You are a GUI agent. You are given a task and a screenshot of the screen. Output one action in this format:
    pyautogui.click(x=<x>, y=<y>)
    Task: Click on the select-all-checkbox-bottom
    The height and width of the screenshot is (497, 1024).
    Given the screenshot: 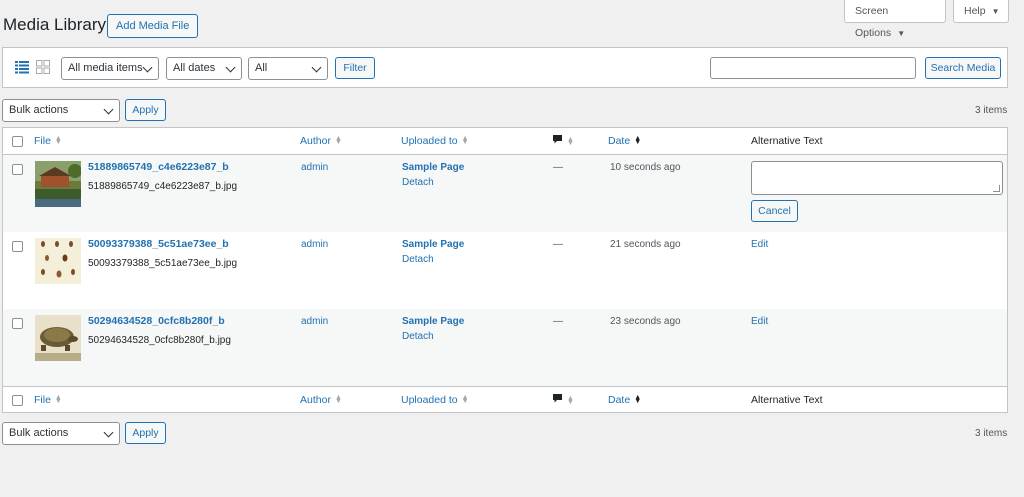 What is the action you would take?
    pyautogui.click(x=17, y=400)
    